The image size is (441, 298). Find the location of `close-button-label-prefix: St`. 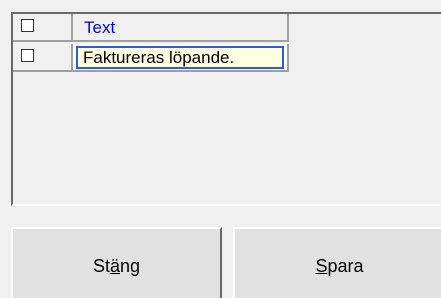

close-button-label-prefix: St is located at coordinates (101, 266).